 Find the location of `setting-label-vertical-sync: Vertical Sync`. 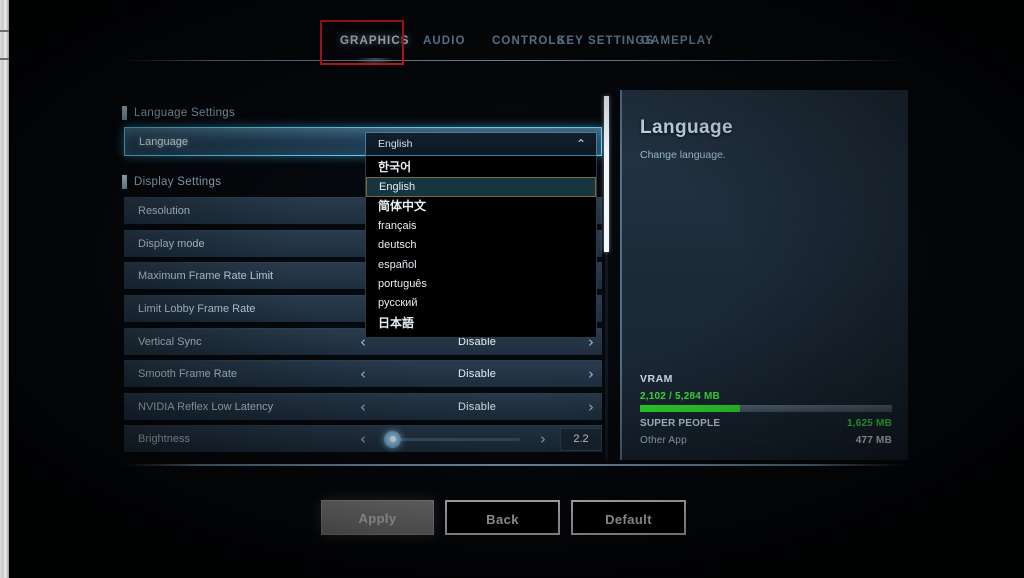

setting-label-vertical-sync: Vertical Sync is located at coordinates (170, 342).